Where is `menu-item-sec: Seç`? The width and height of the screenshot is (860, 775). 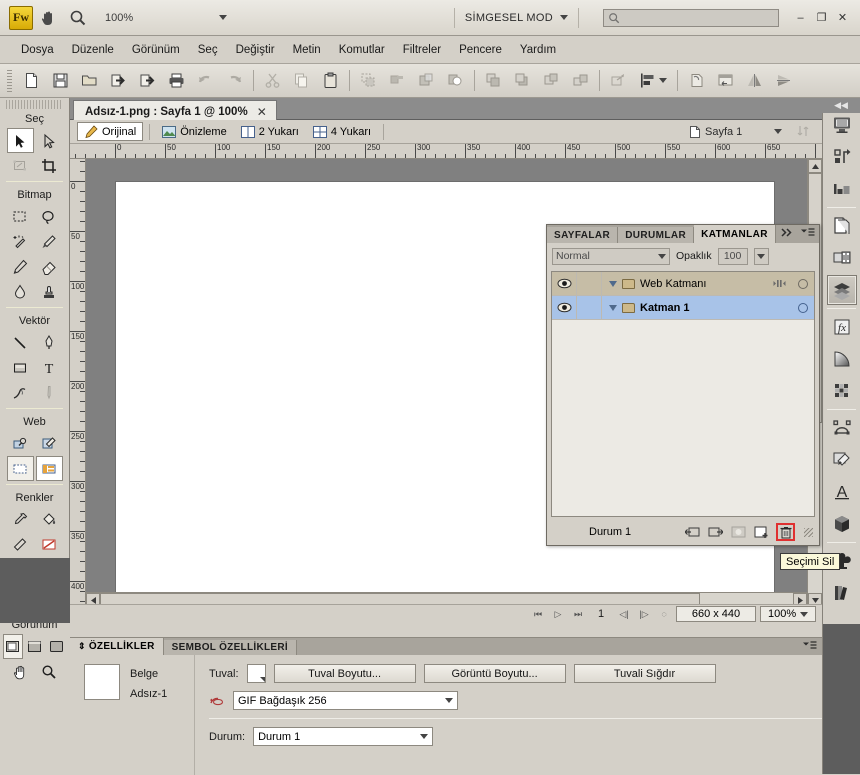
menu-item-sec: Seç is located at coordinates (208, 50).